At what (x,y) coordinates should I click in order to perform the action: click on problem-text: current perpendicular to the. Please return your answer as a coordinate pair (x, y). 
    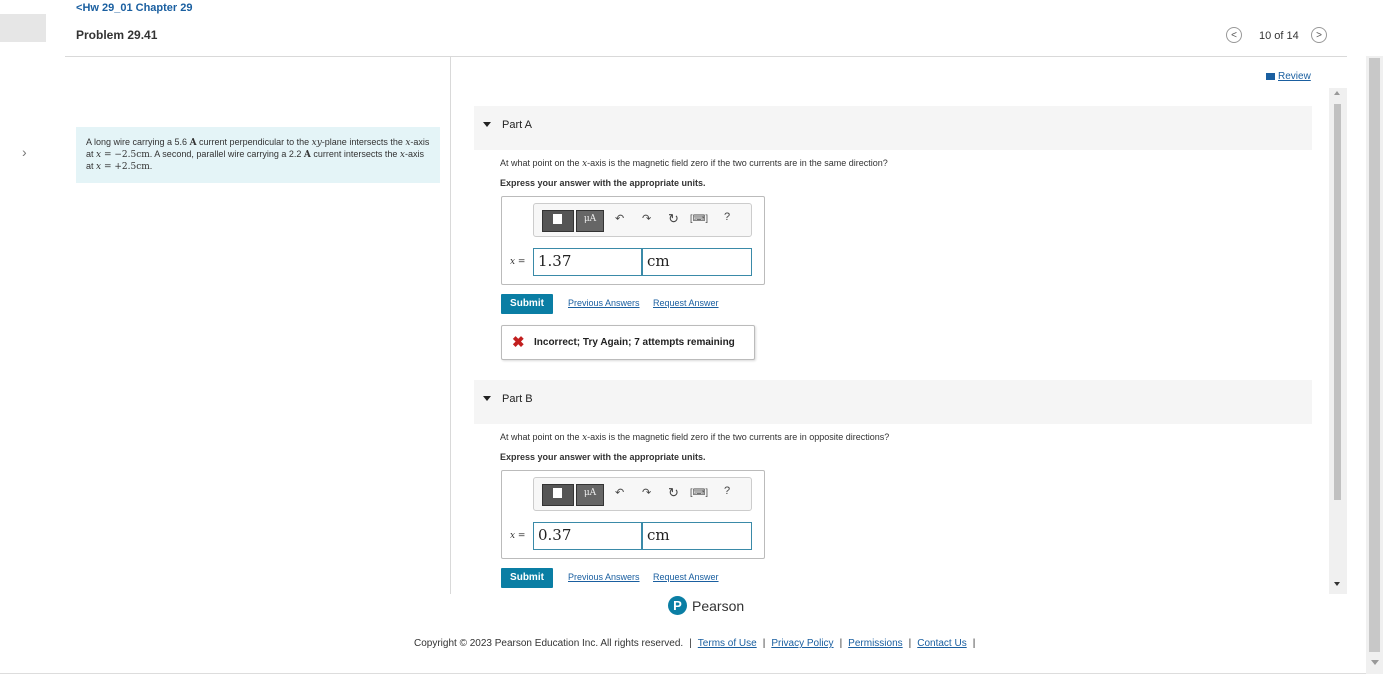
    Looking at the image, I should click on (254, 142).